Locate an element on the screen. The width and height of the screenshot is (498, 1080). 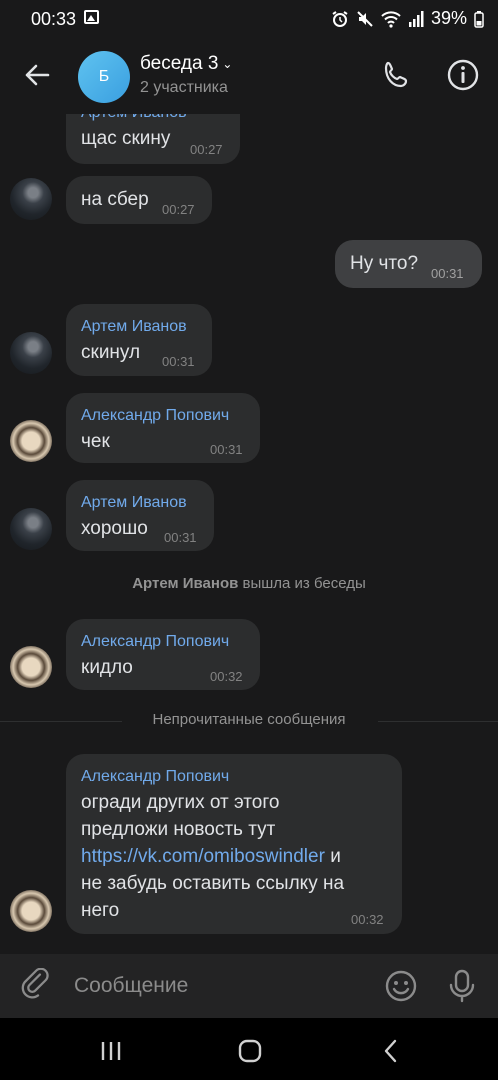
microphone-icon is located at coordinates (462, 986).